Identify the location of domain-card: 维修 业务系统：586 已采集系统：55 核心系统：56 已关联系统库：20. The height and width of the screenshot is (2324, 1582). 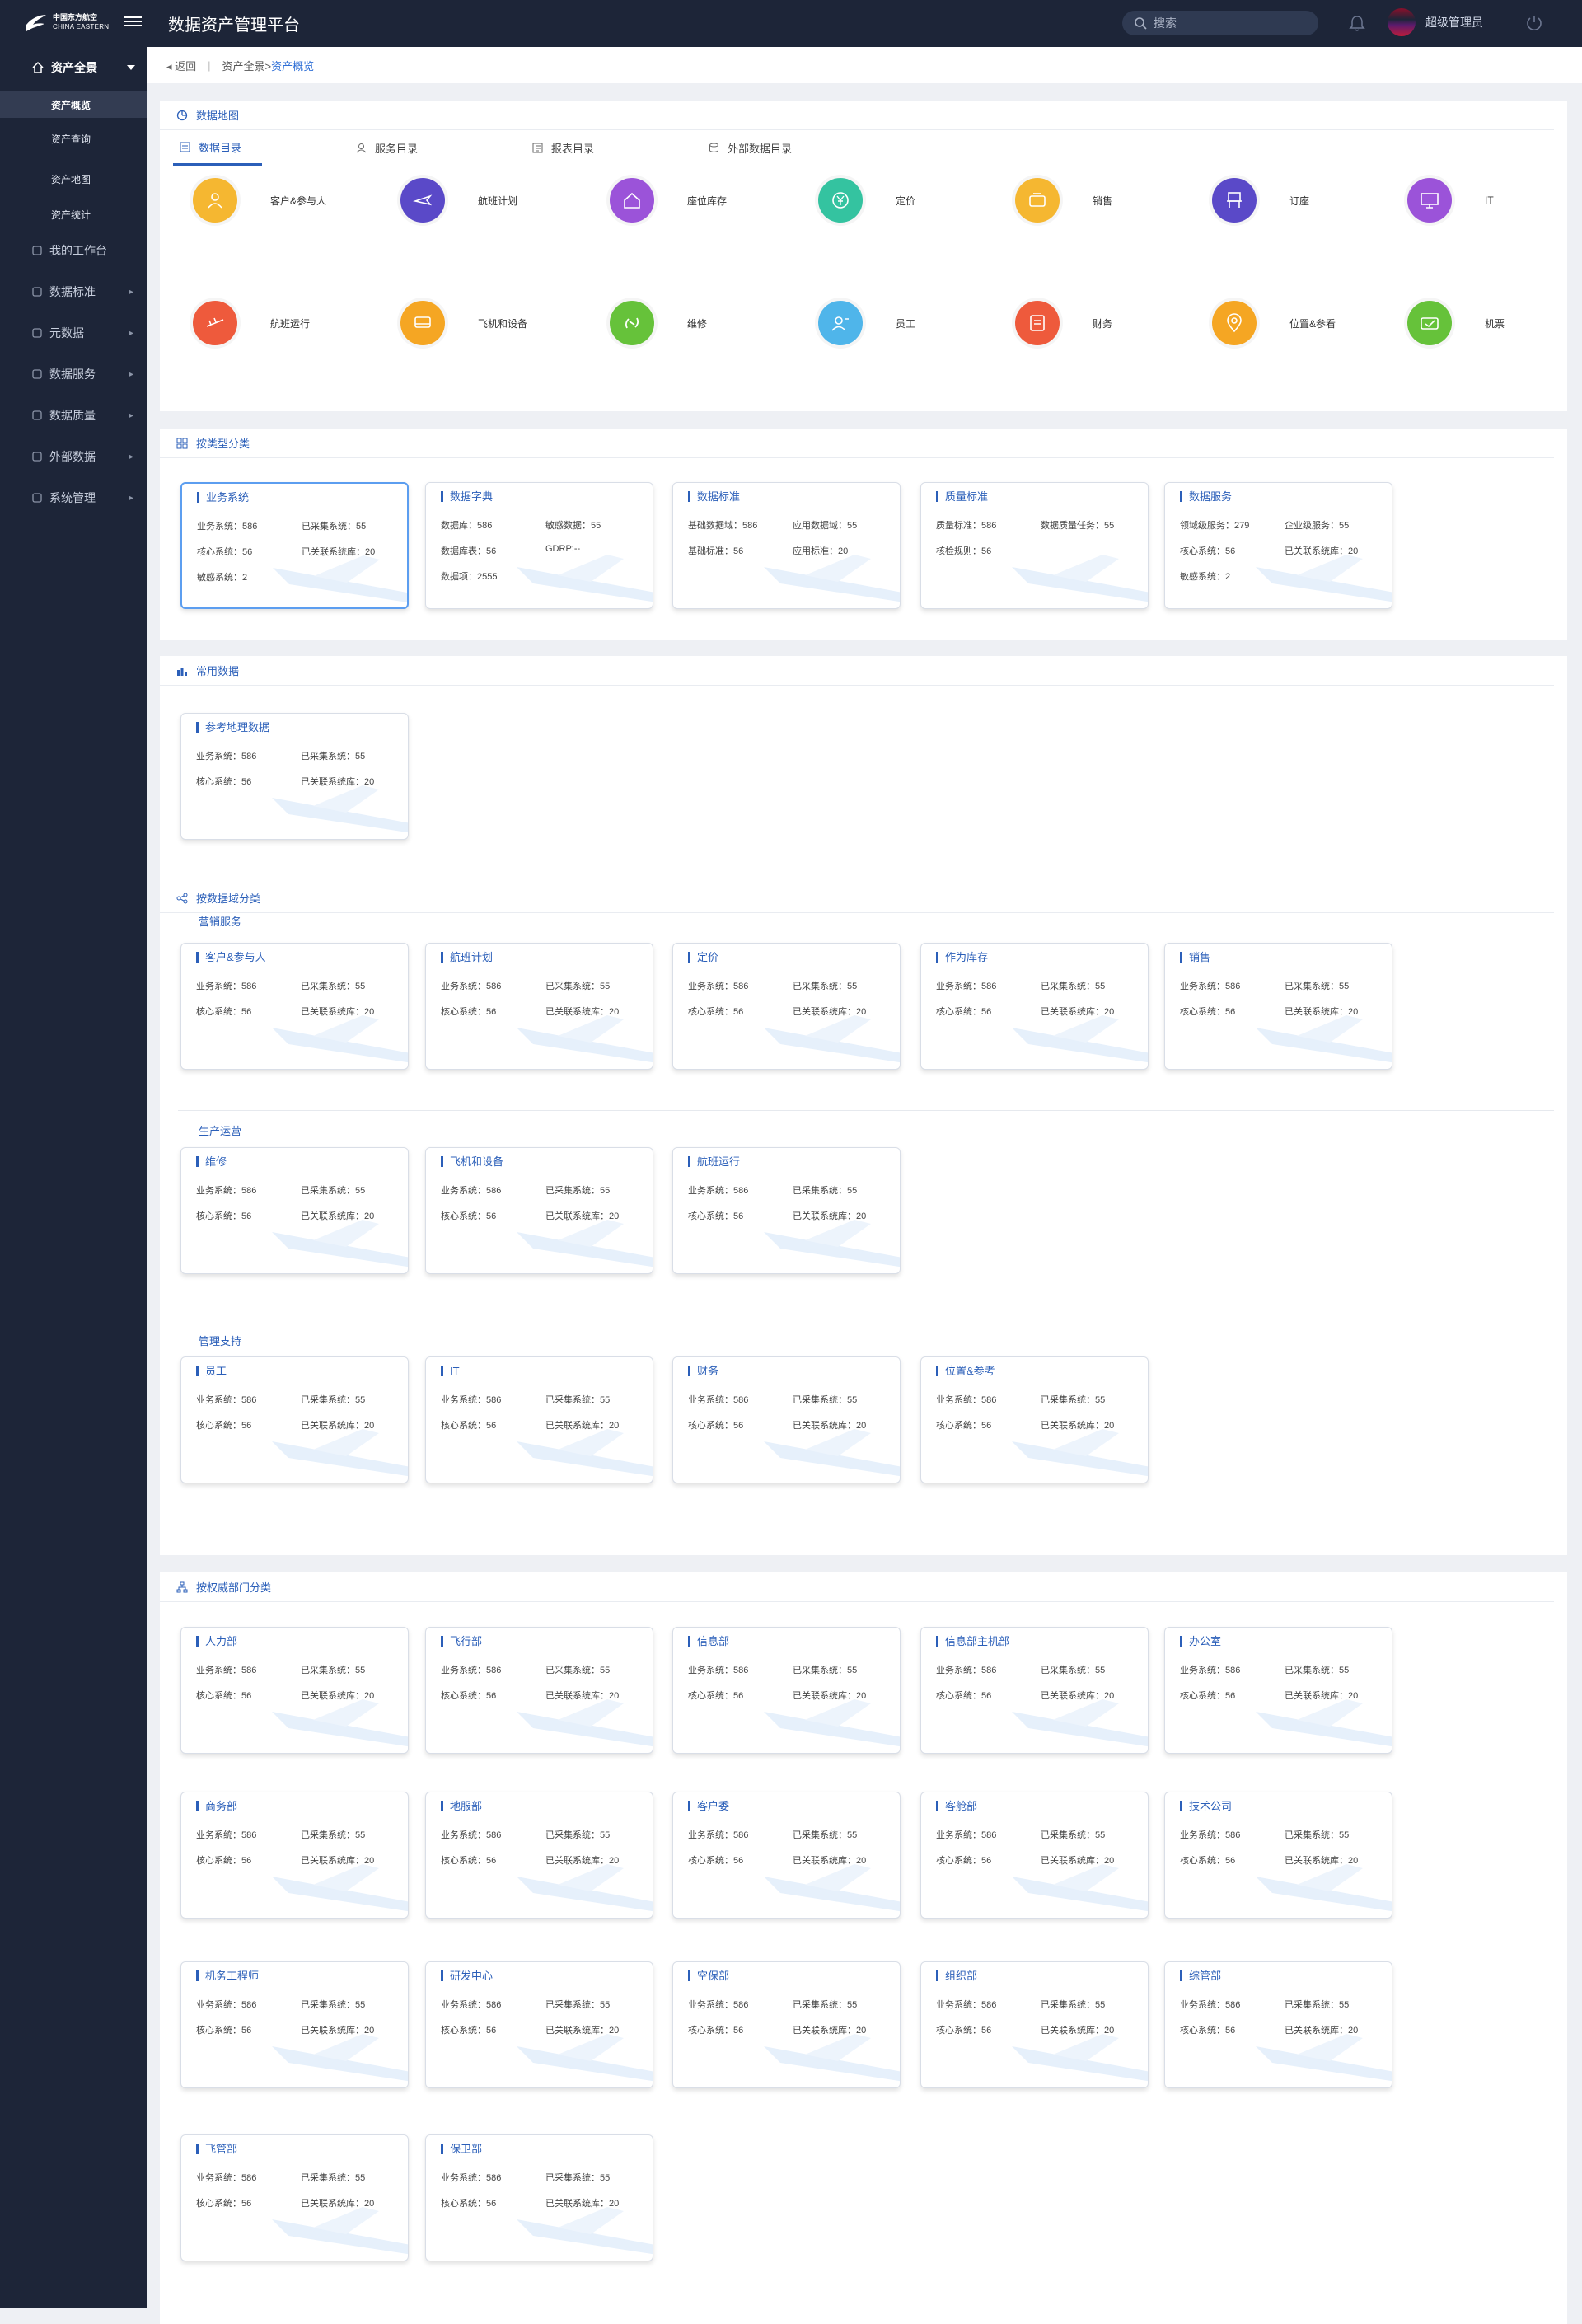
(294, 1210).